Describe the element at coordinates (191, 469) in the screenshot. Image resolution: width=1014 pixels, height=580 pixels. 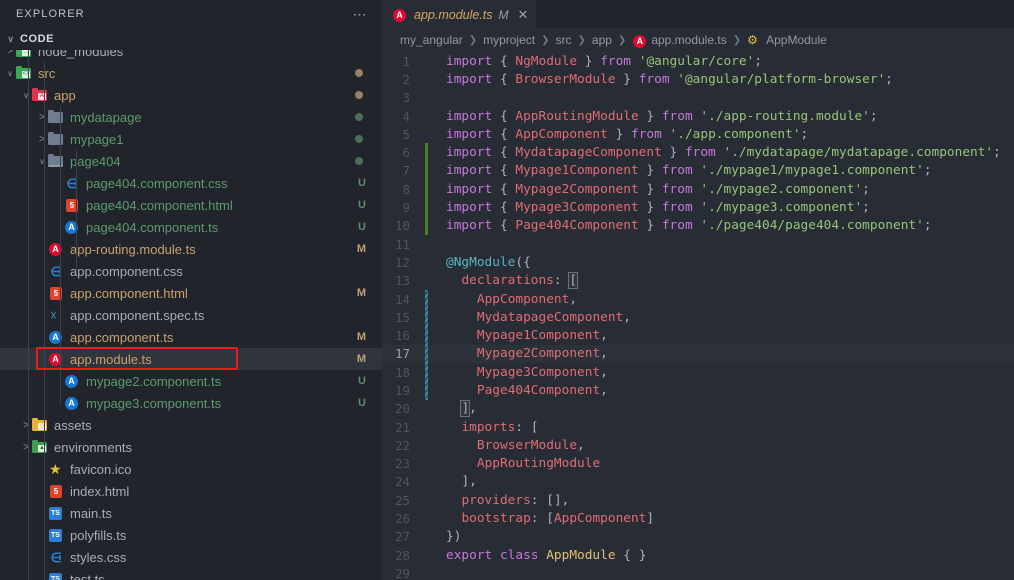
I see `tree-file-favicon-ico: ★ favicon.ico` at that location.